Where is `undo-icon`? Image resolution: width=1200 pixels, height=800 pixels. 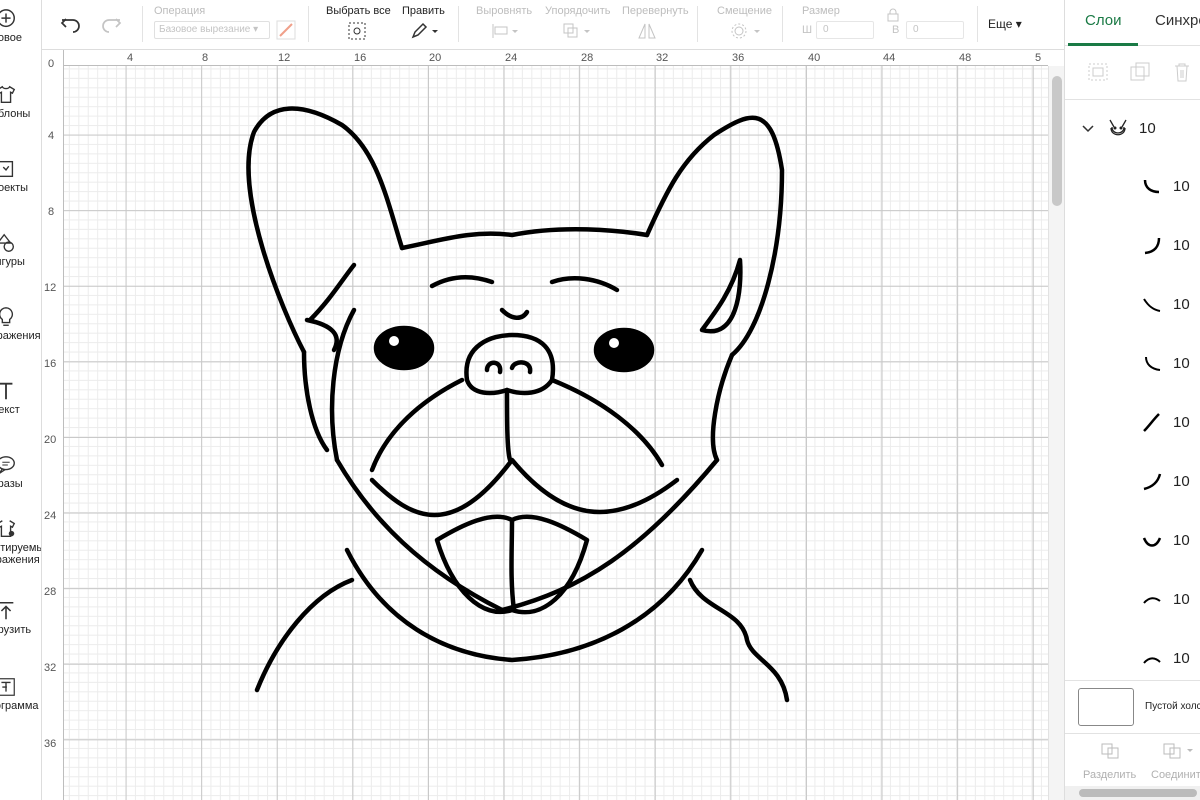
undo-icon is located at coordinates (71, 25).